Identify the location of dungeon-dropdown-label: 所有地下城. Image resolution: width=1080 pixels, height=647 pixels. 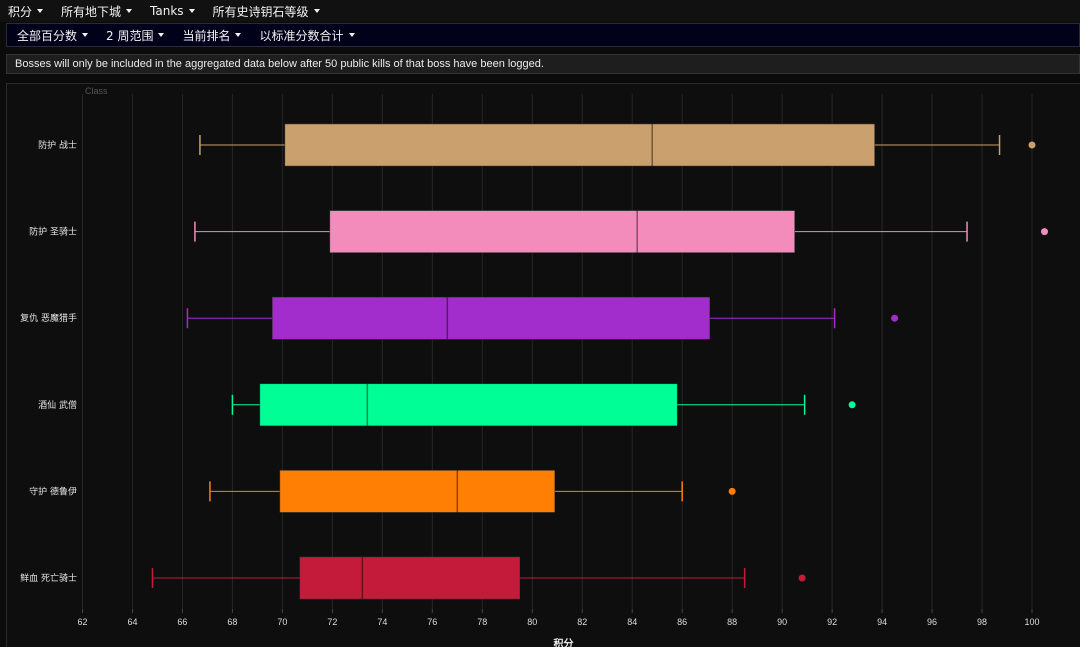
(91, 11).